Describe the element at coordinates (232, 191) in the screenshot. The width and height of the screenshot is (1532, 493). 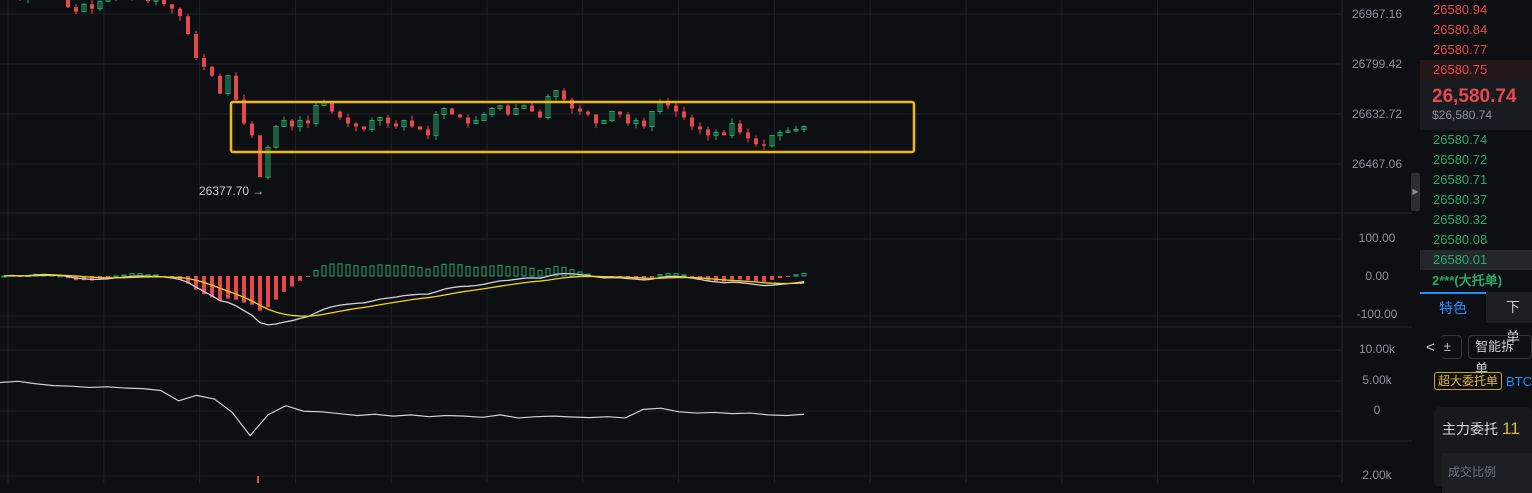
I see `low-price-label: 26377.70 →` at that location.